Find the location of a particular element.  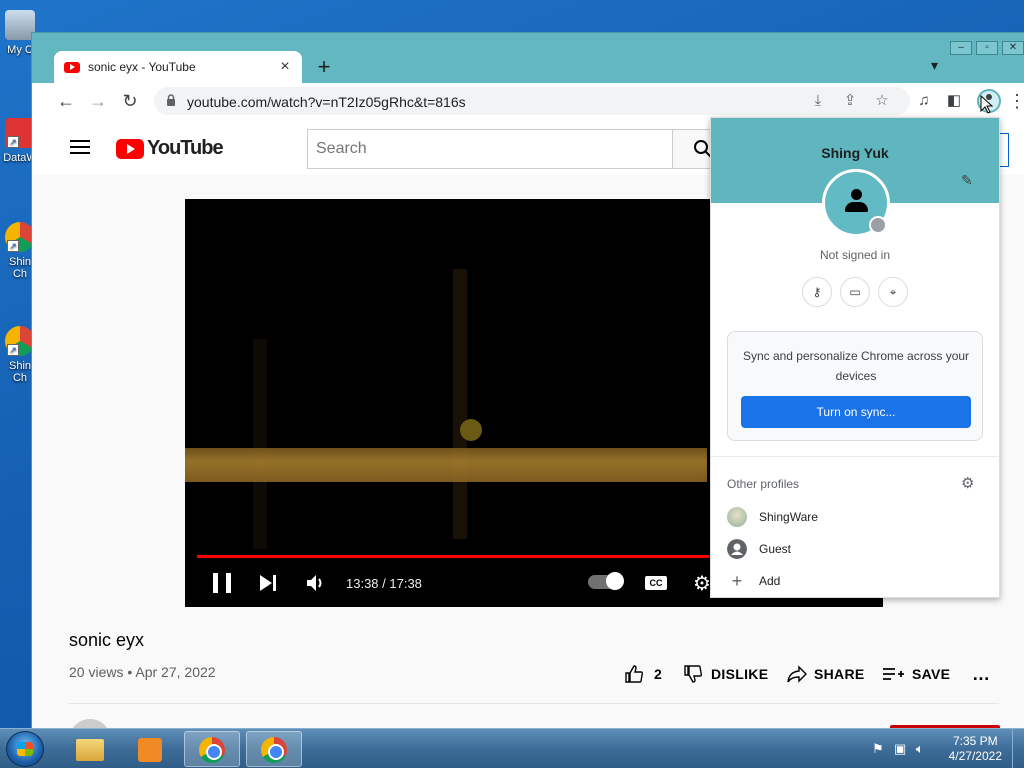

network-icon: ▣ is located at coordinates (900, 749).